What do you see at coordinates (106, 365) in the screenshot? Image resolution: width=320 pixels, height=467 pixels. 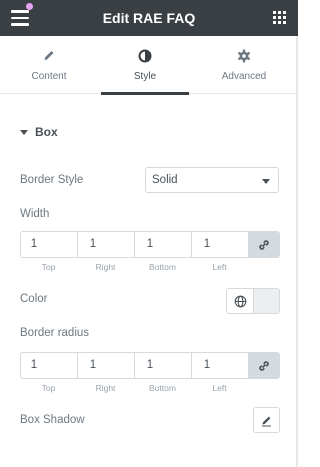 I see `radius-right-input: 1` at bounding box center [106, 365].